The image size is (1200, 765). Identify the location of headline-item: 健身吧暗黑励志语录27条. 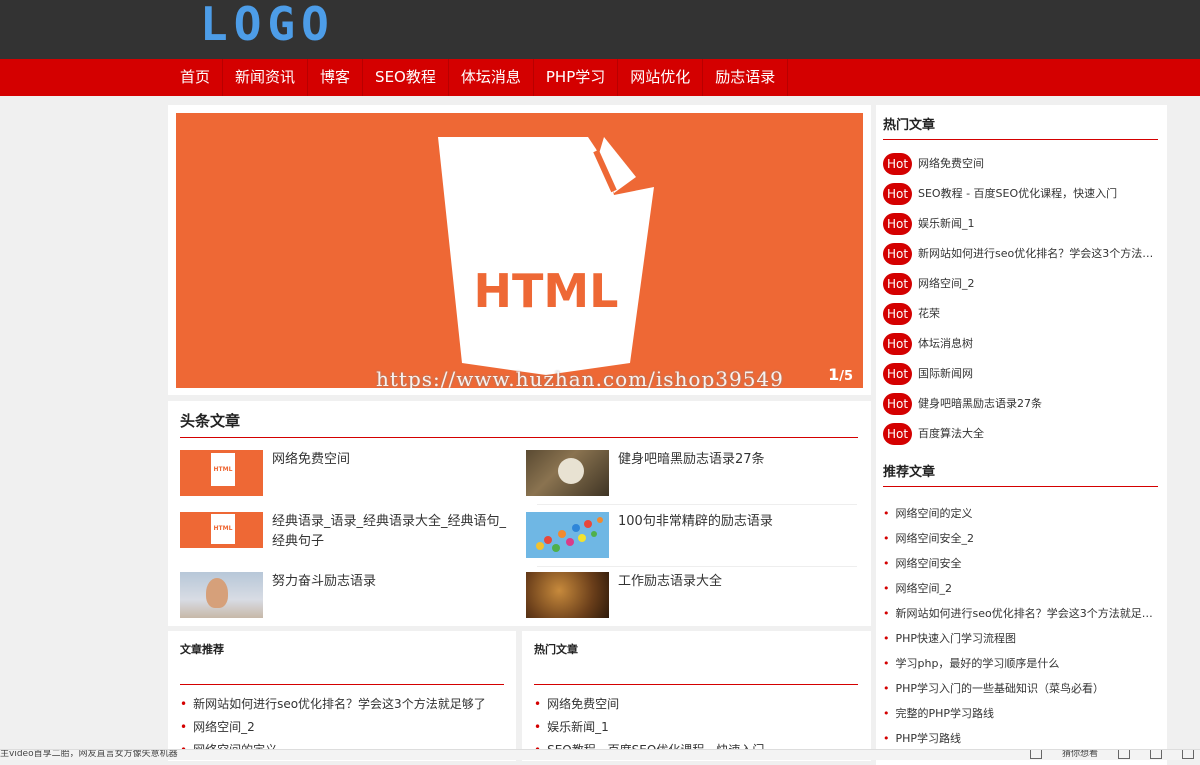
(693, 475).